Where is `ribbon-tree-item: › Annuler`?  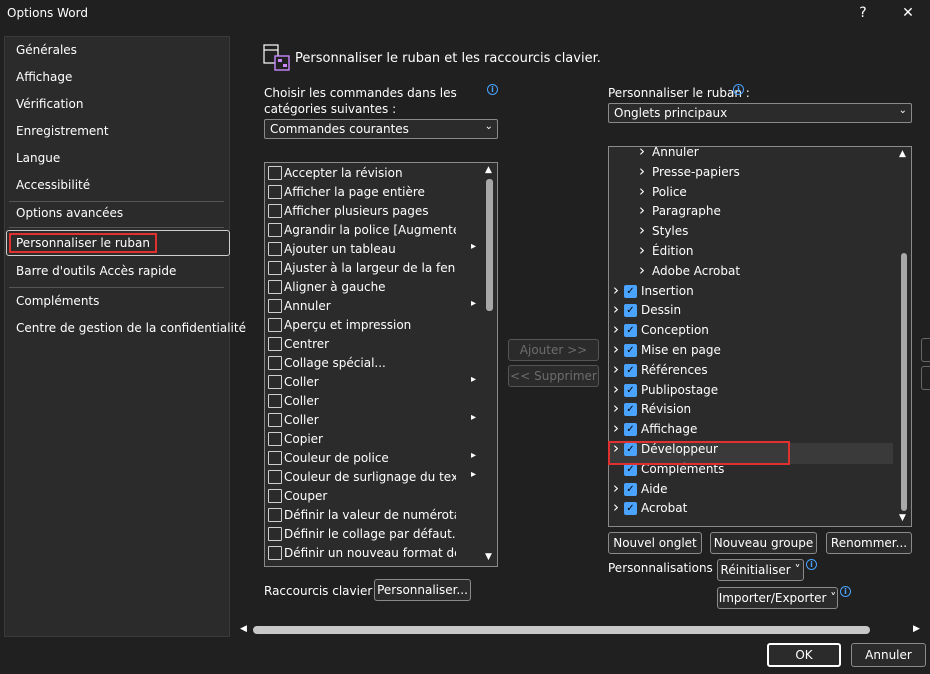 ribbon-tree-item: › Annuler is located at coordinates (751, 155).